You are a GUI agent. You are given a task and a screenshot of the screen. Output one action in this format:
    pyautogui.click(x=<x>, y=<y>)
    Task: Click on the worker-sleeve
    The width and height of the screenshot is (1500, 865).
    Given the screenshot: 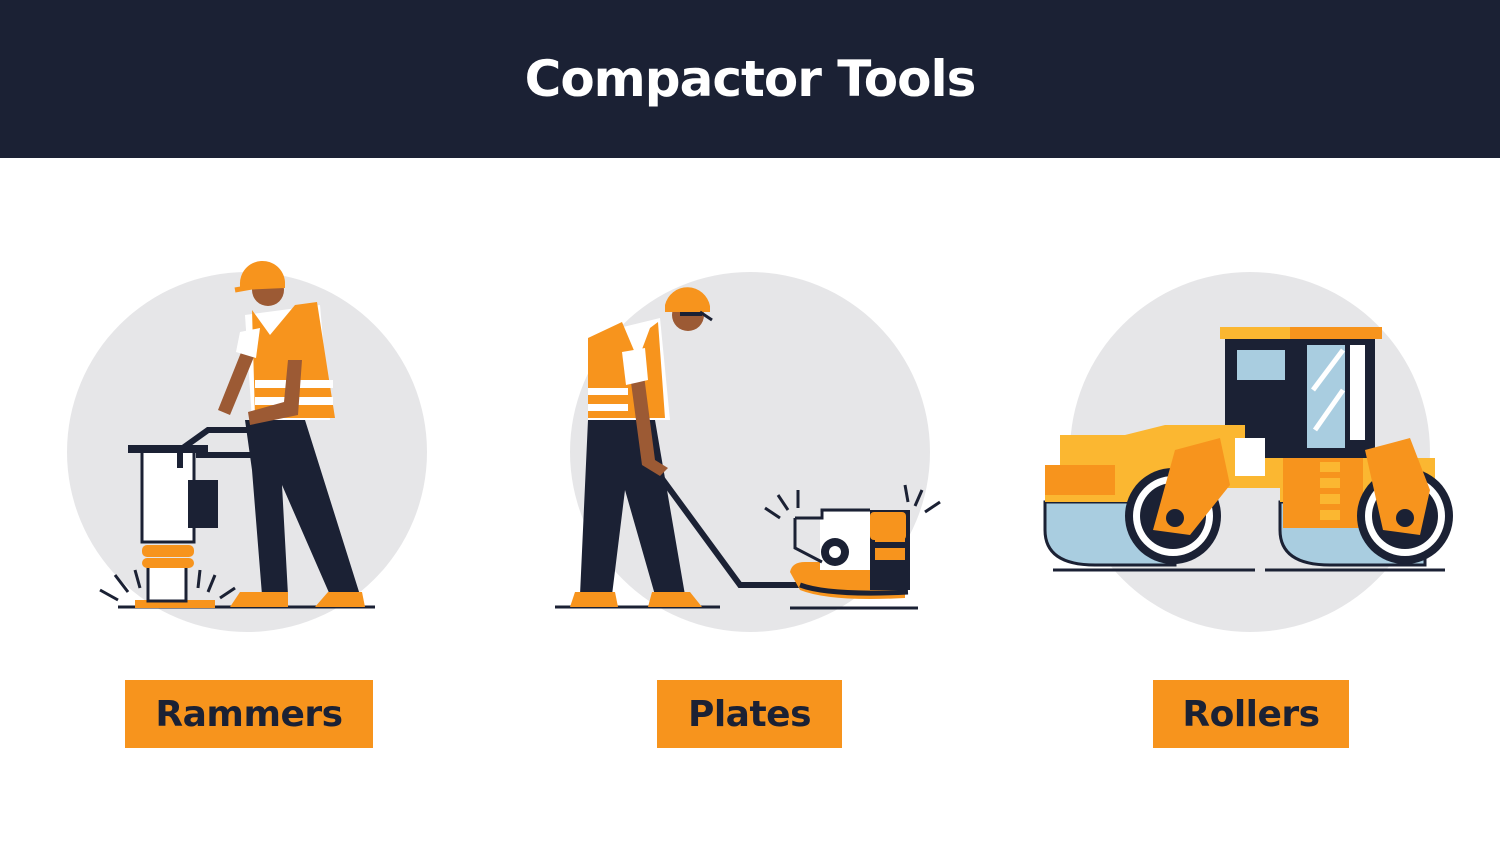 What is the action you would take?
    pyautogui.click(x=635, y=366)
    